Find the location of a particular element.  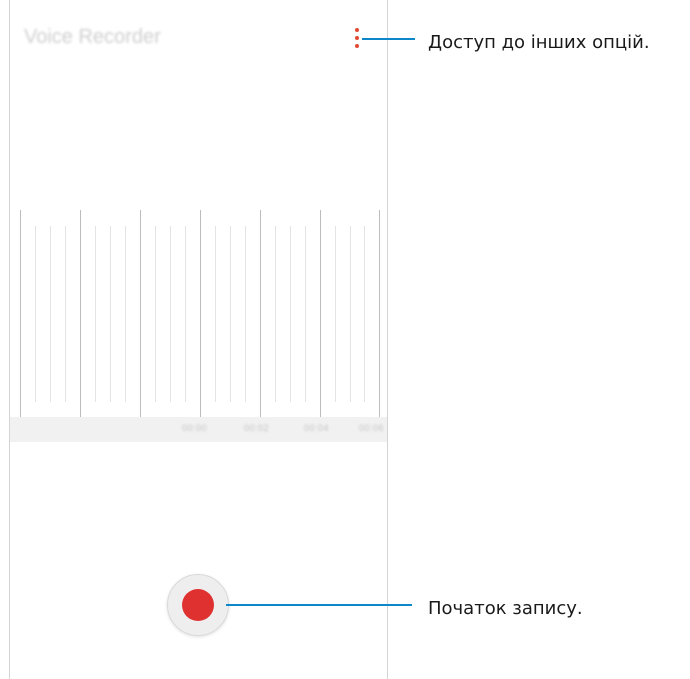

more-vert-icon is located at coordinates (357, 30).